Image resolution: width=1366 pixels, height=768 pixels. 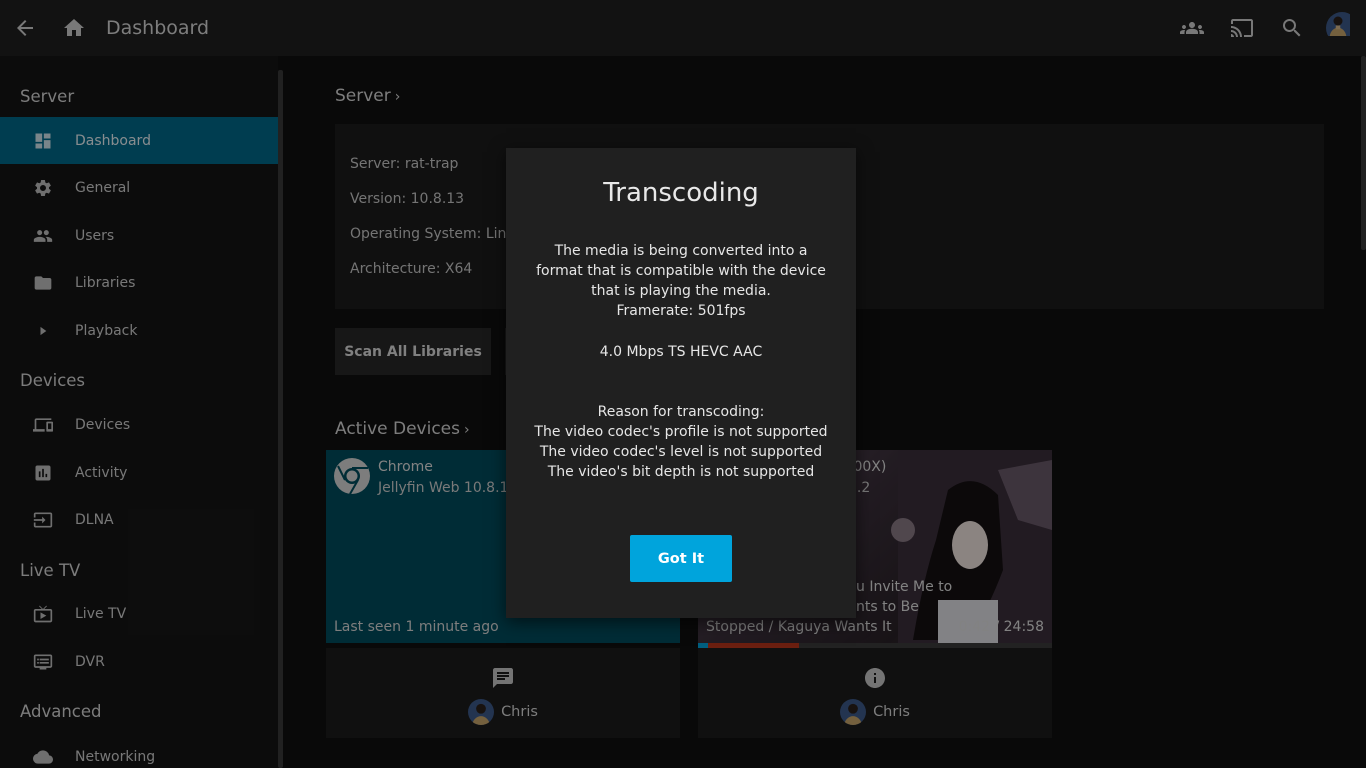 What do you see at coordinates (681, 193) in the screenshot?
I see `dialog-title: Transcoding` at bounding box center [681, 193].